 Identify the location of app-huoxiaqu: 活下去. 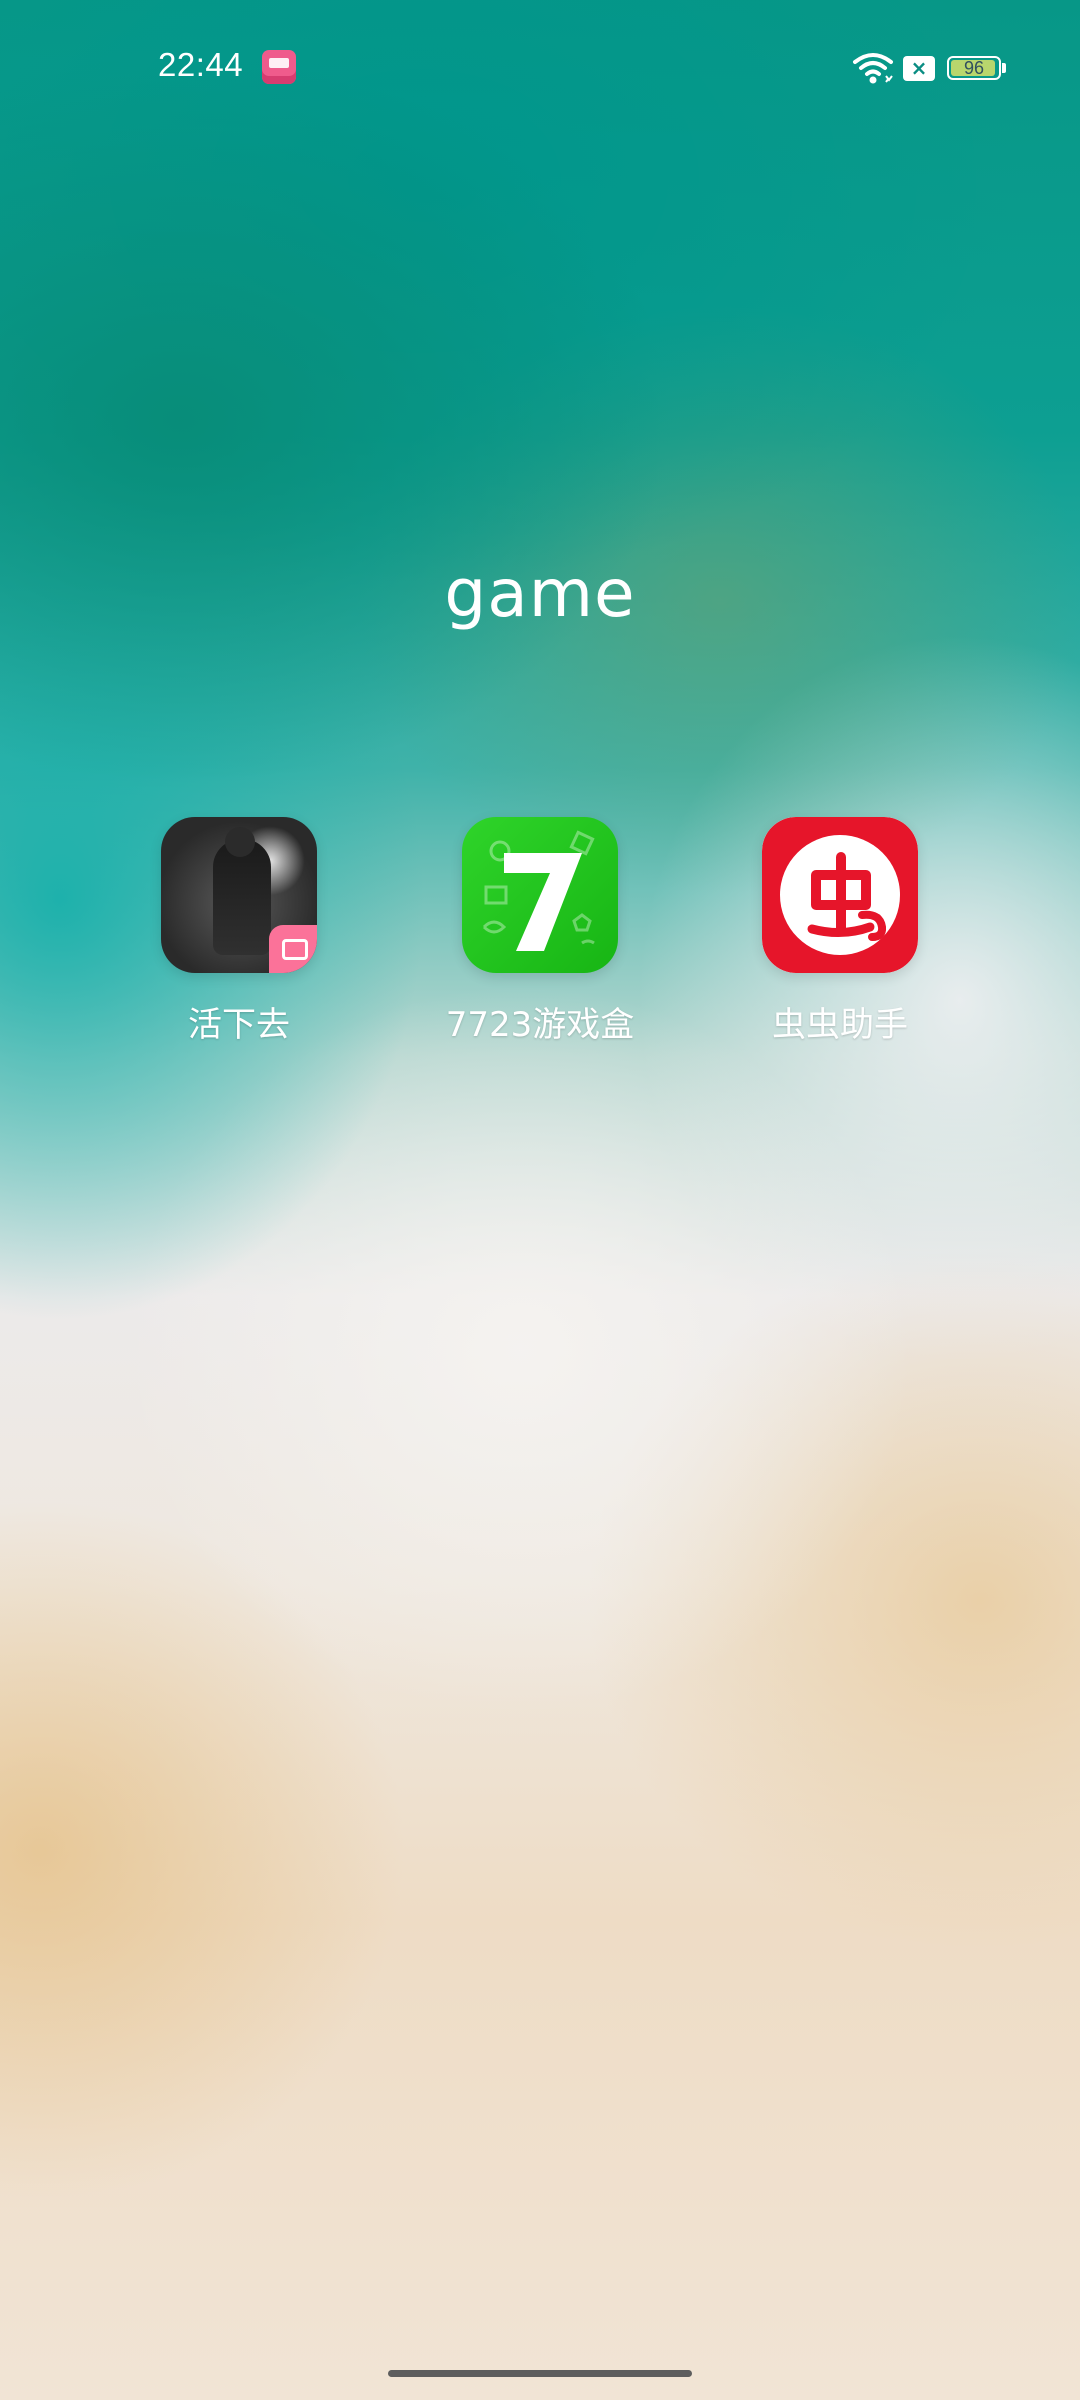
(239, 931).